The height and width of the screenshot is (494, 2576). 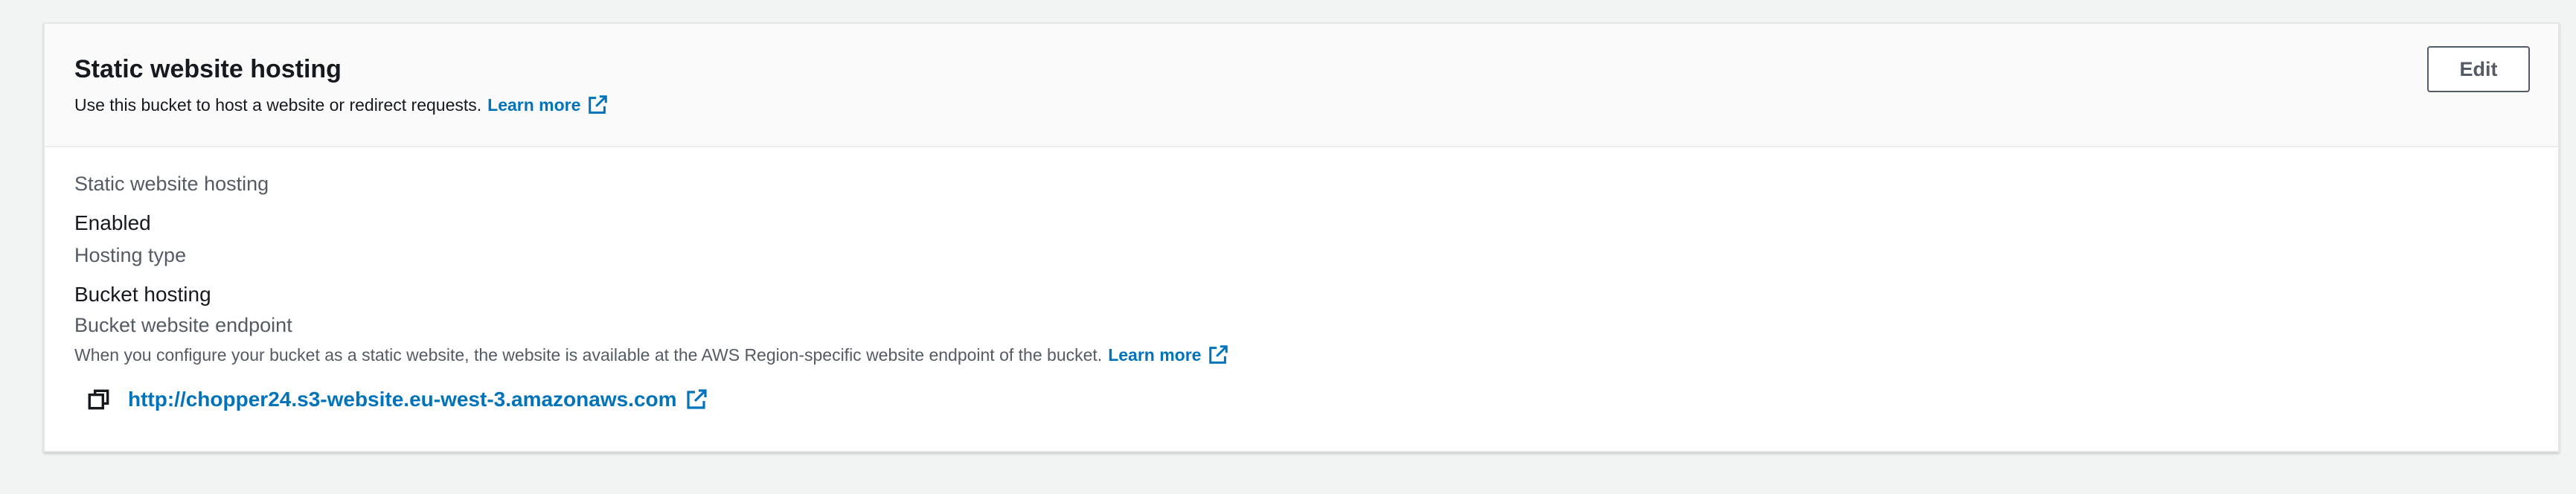 I want to click on copy-icon, so click(x=99, y=400).